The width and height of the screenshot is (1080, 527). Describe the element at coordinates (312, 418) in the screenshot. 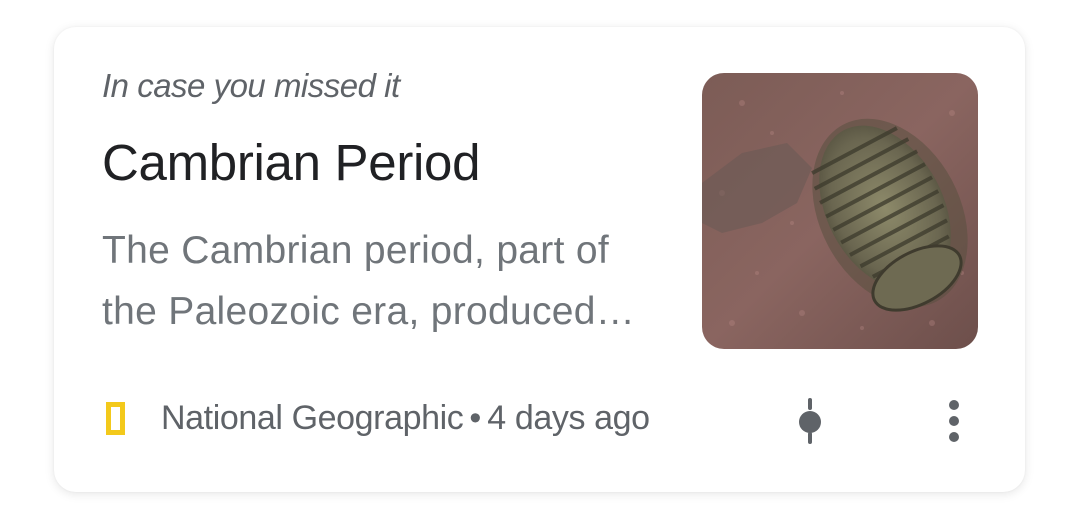

I see `source-name: National Geographic` at that location.